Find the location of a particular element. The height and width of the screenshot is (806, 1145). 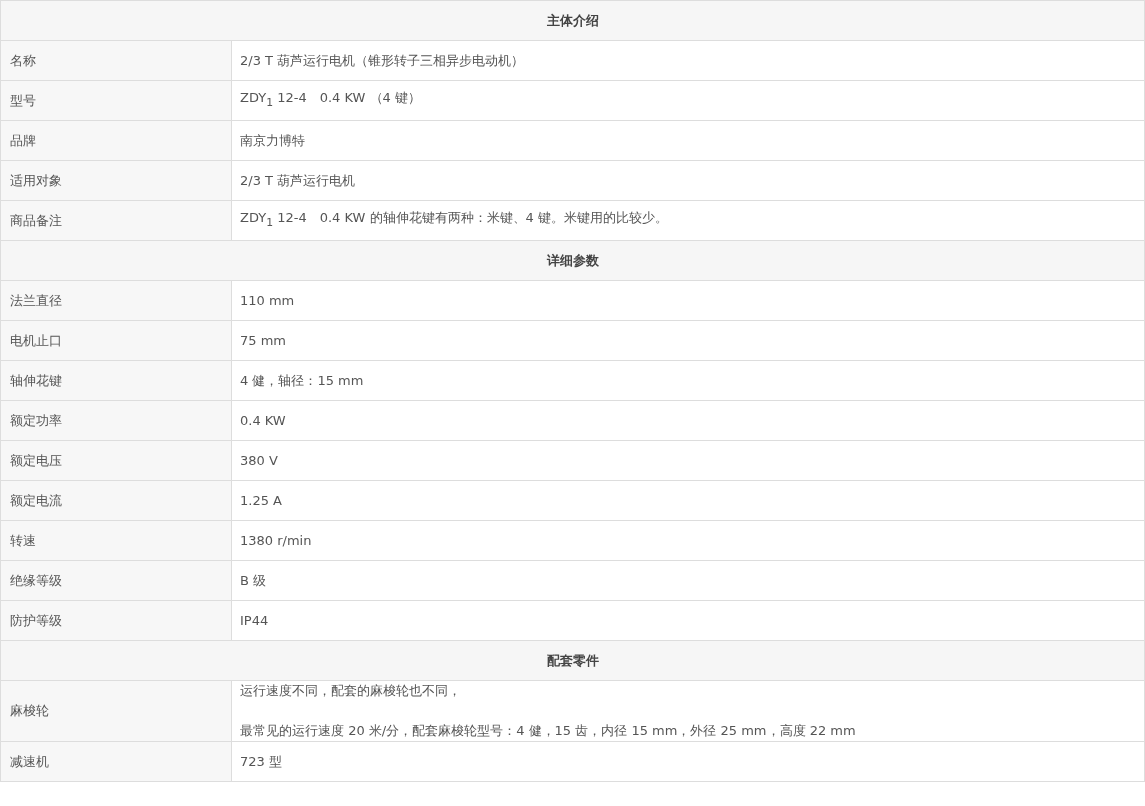

section-header: 配套零件 is located at coordinates (572, 661).